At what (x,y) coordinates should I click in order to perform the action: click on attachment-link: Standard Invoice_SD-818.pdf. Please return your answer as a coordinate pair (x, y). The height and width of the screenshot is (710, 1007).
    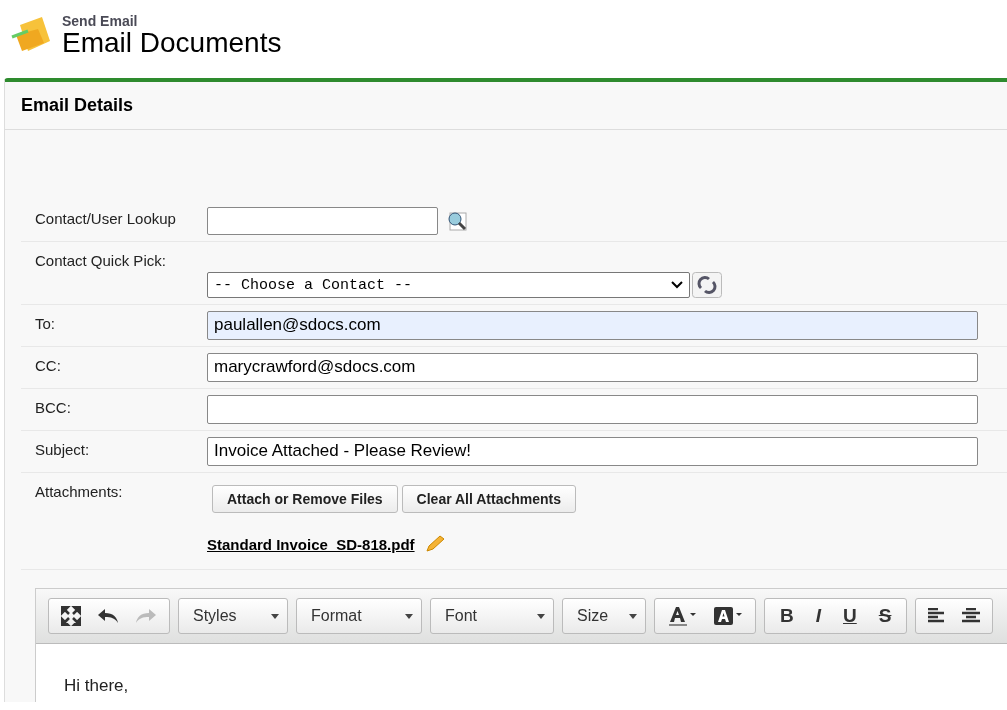
    Looking at the image, I should click on (311, 544).